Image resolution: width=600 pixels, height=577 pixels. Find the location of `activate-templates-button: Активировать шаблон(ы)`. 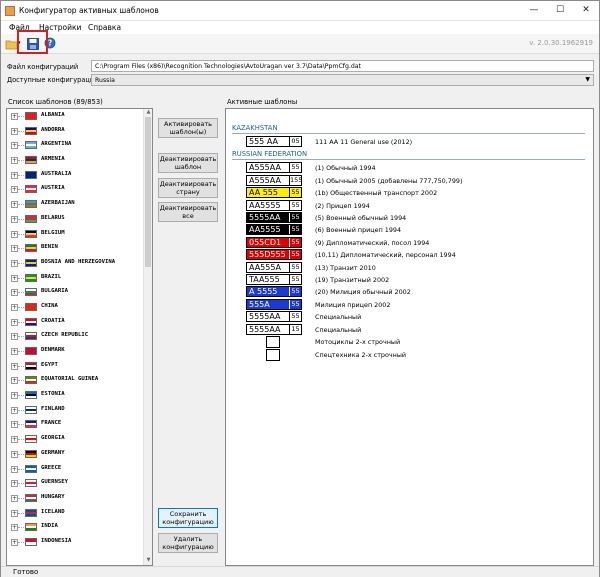

activate-templates-button: Активировать шаблон(ы) is located at coordinates (188, 128).